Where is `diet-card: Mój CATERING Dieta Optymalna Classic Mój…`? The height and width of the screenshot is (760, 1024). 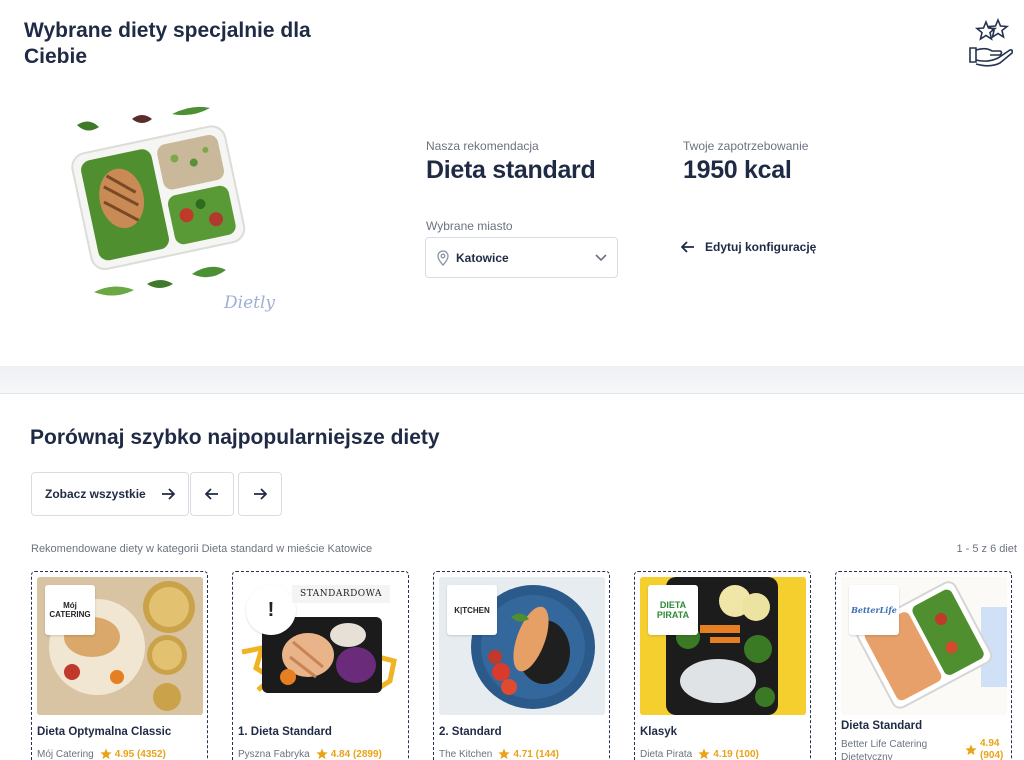 diet-card: Mój CATERING Dieta Optymalna Classic Mój… is located at coordinates (119, 665).